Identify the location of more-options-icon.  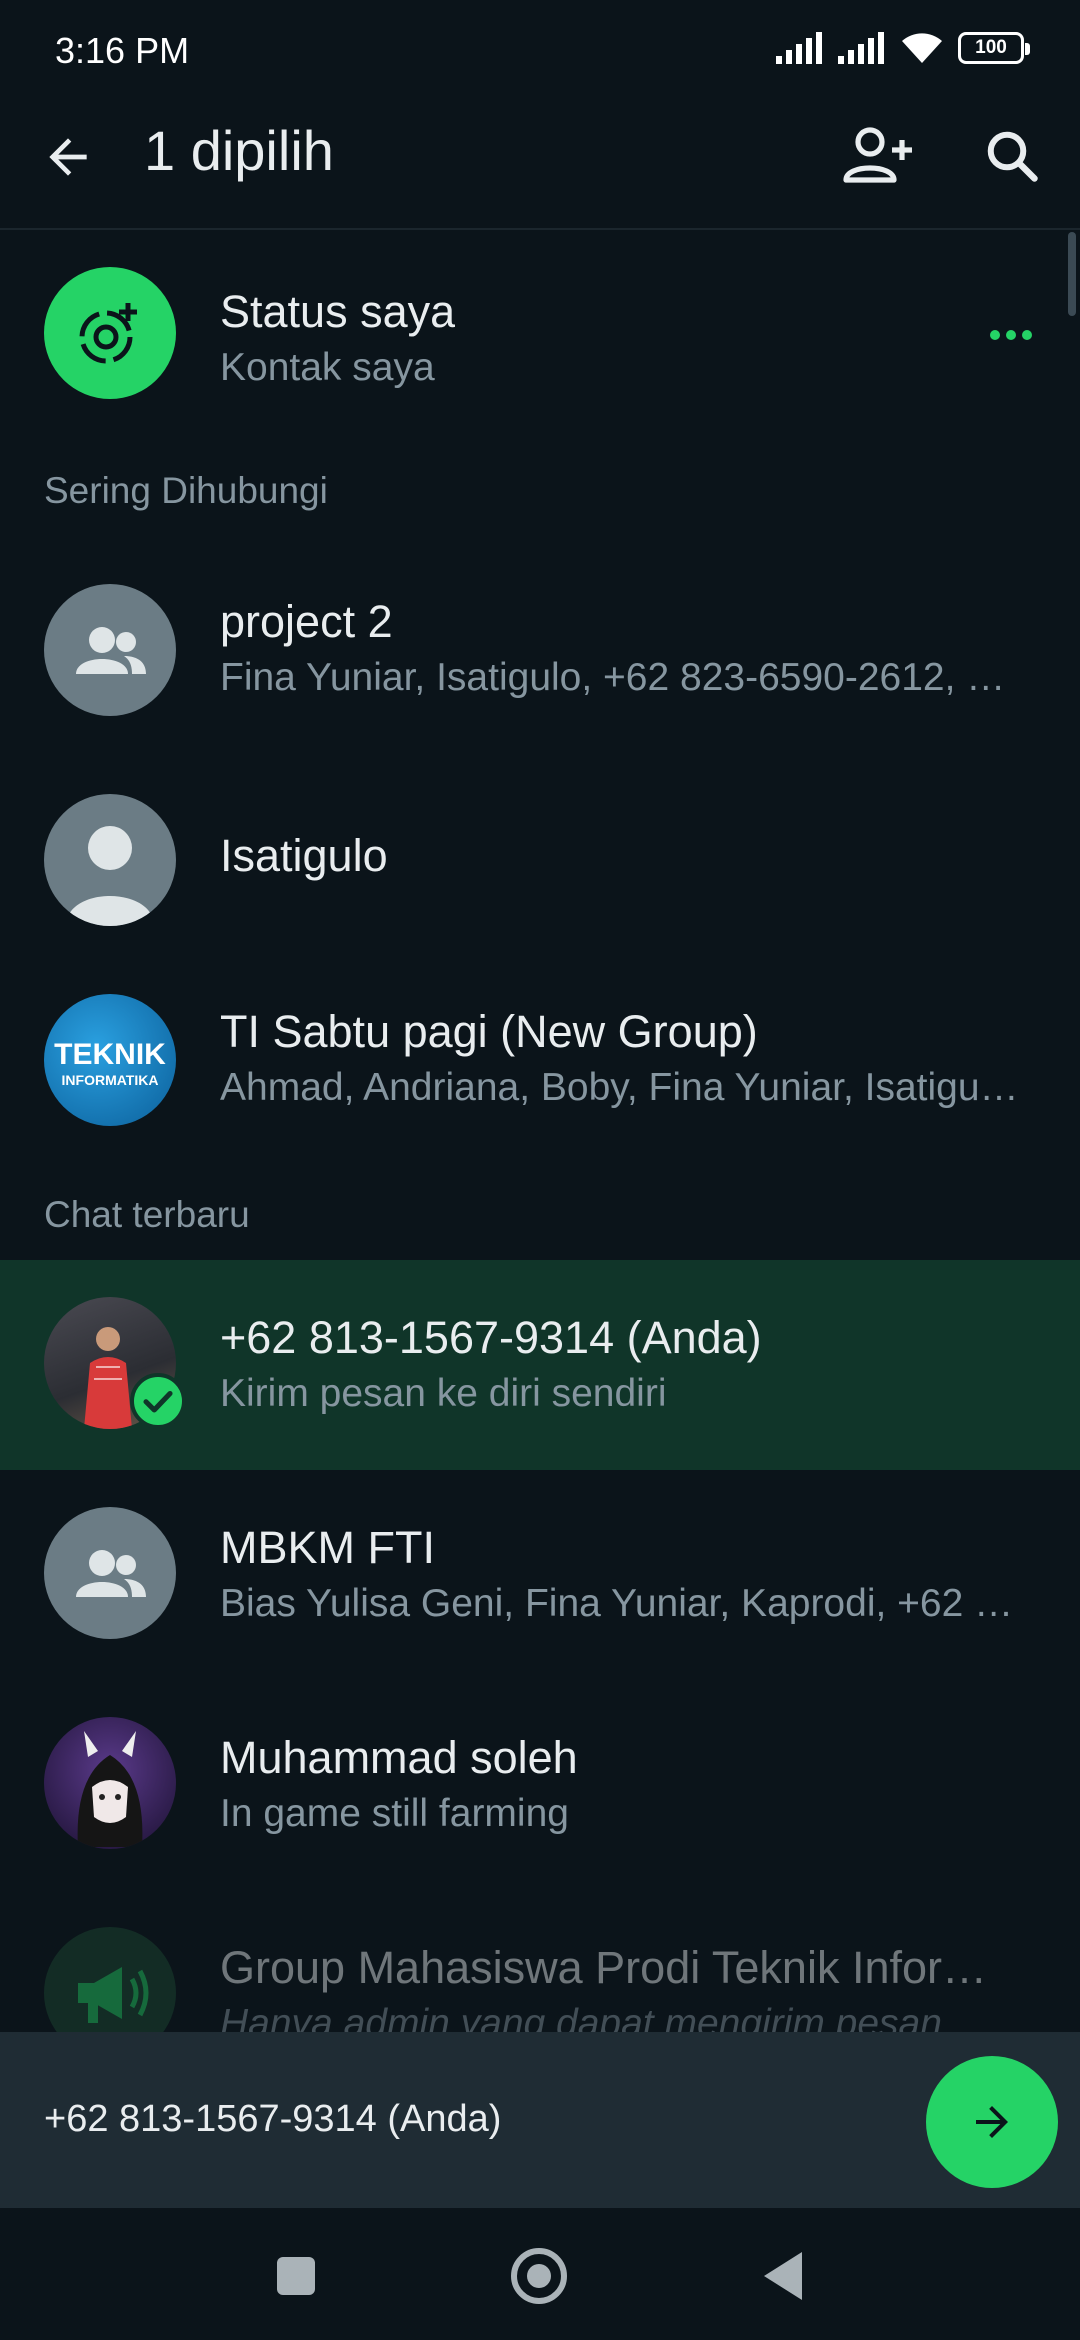
(1011, 335).